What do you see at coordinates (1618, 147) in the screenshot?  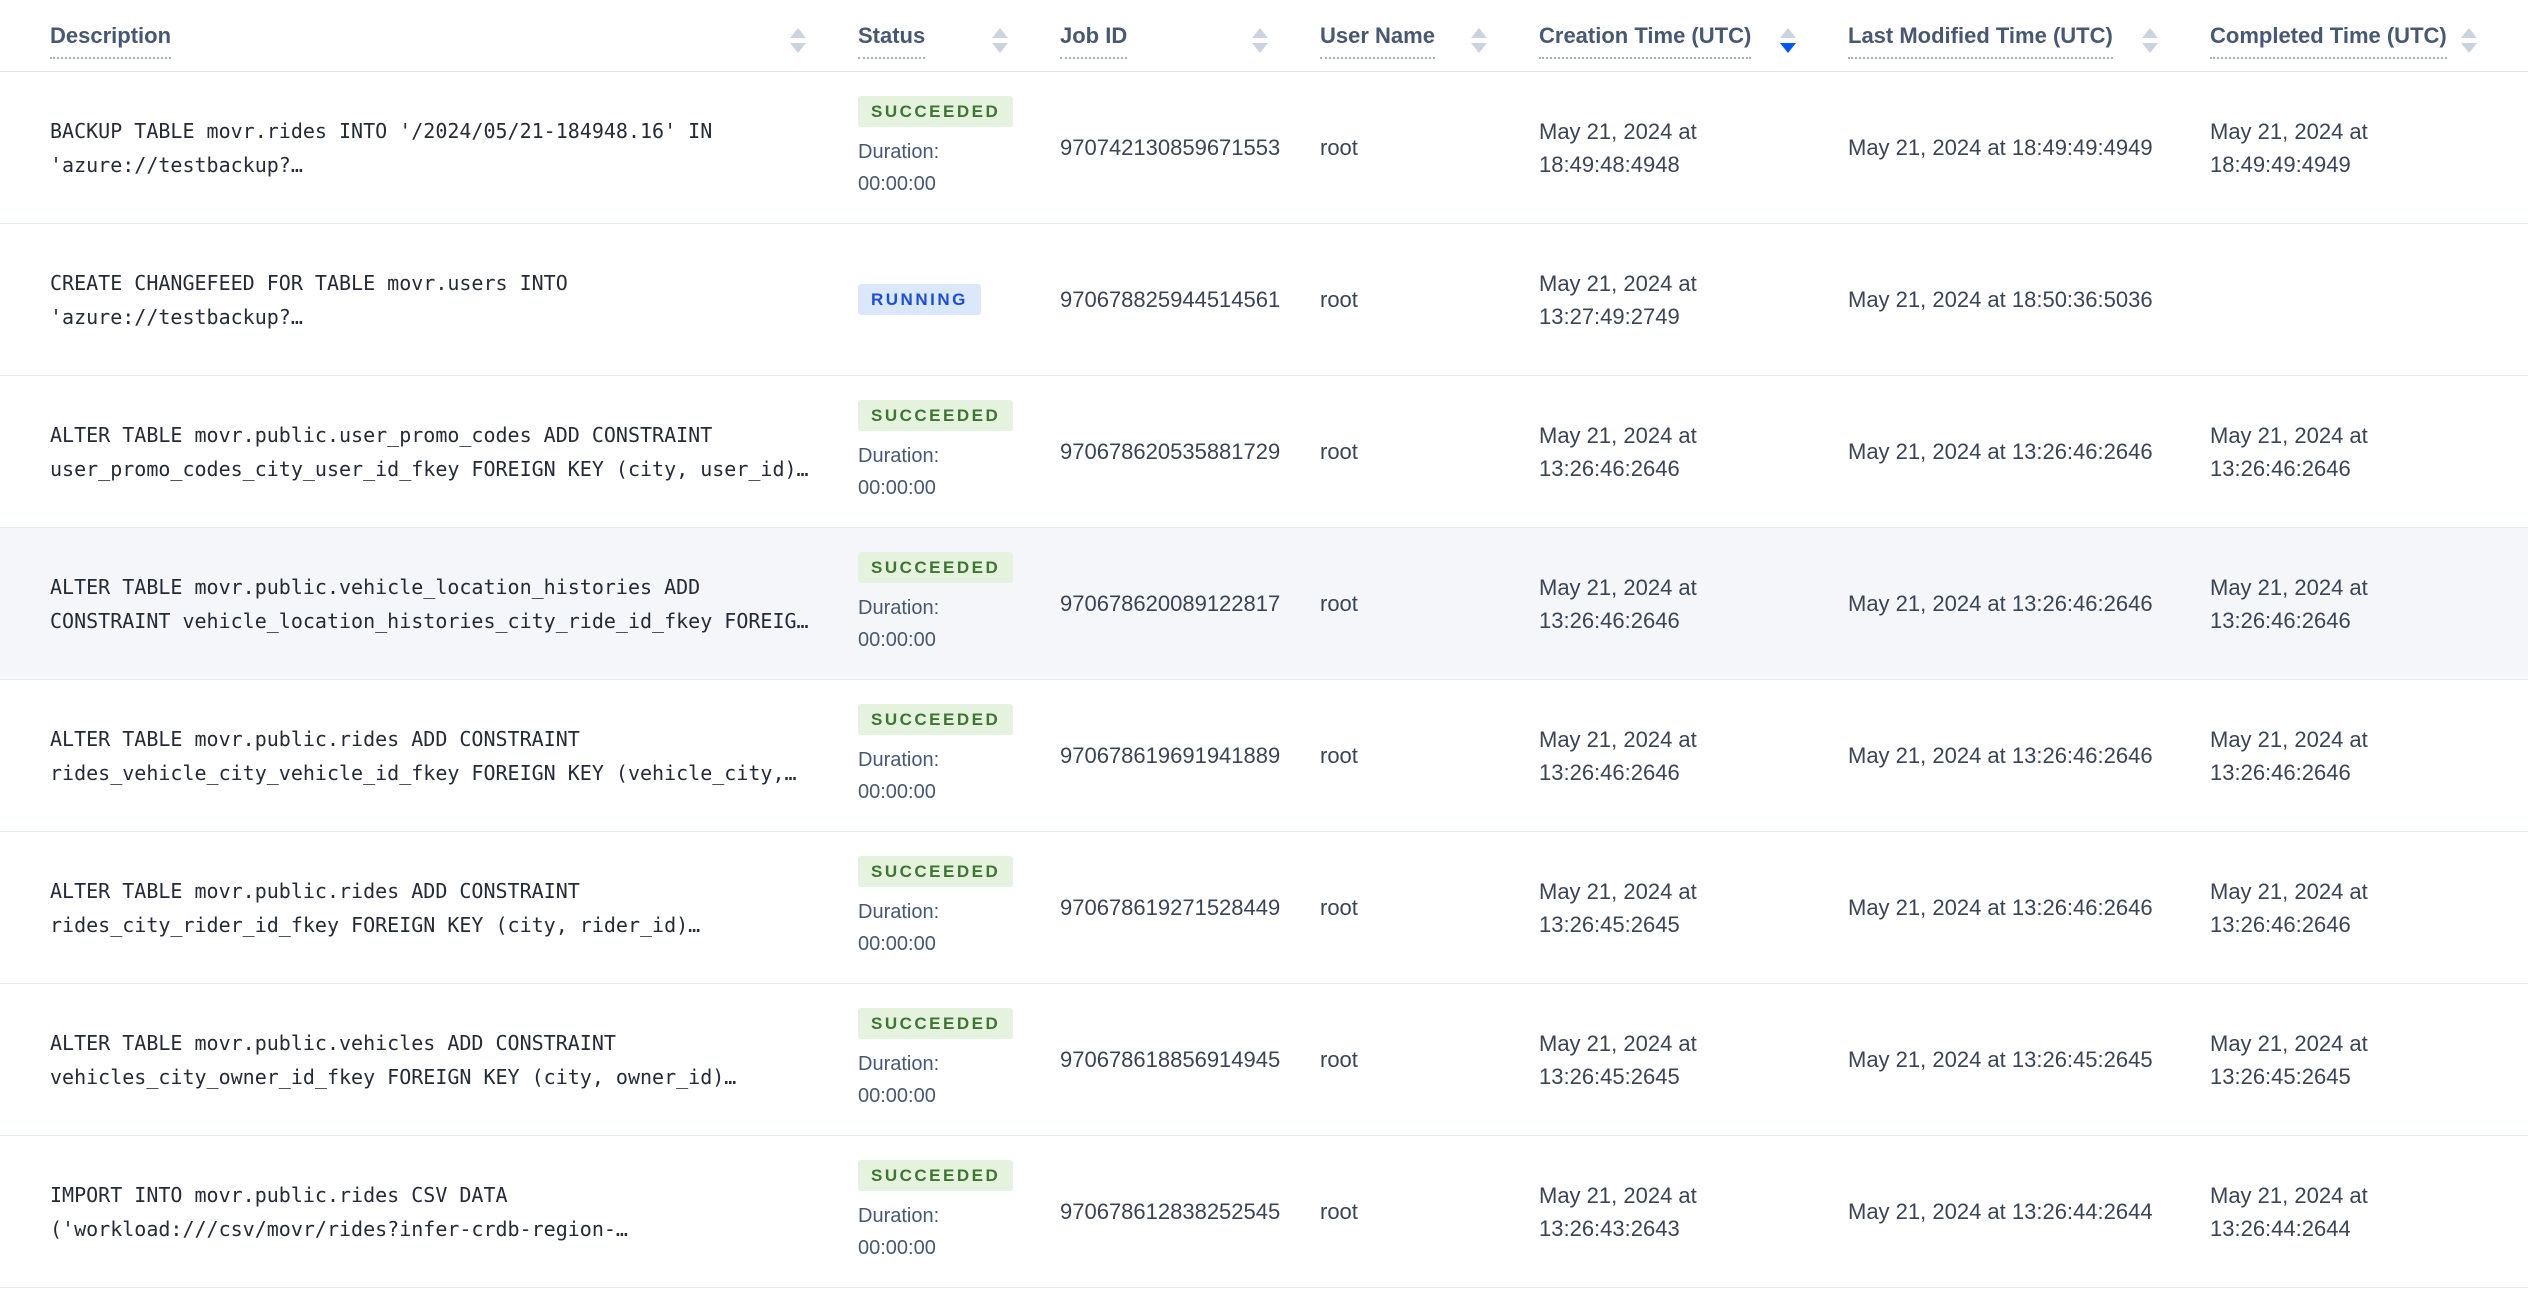 I see `creation-time-cell: May 21, 2024 at 18:49:48:4948` at bounding box center [1618, 147].